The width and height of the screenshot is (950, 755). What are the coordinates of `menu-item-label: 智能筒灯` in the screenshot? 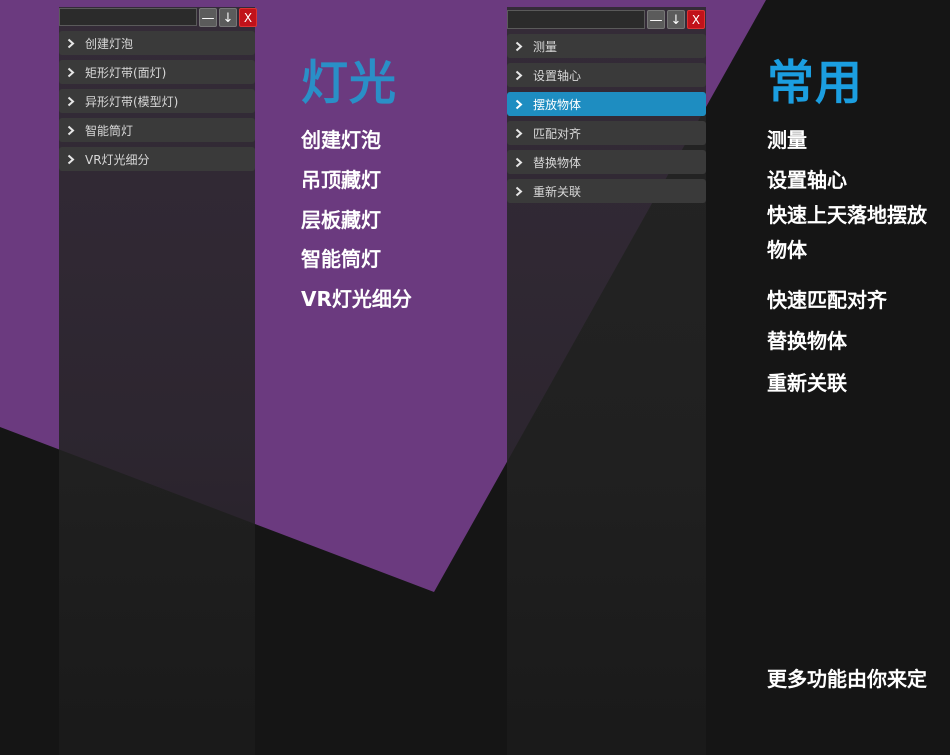 It's located at (109, 130).